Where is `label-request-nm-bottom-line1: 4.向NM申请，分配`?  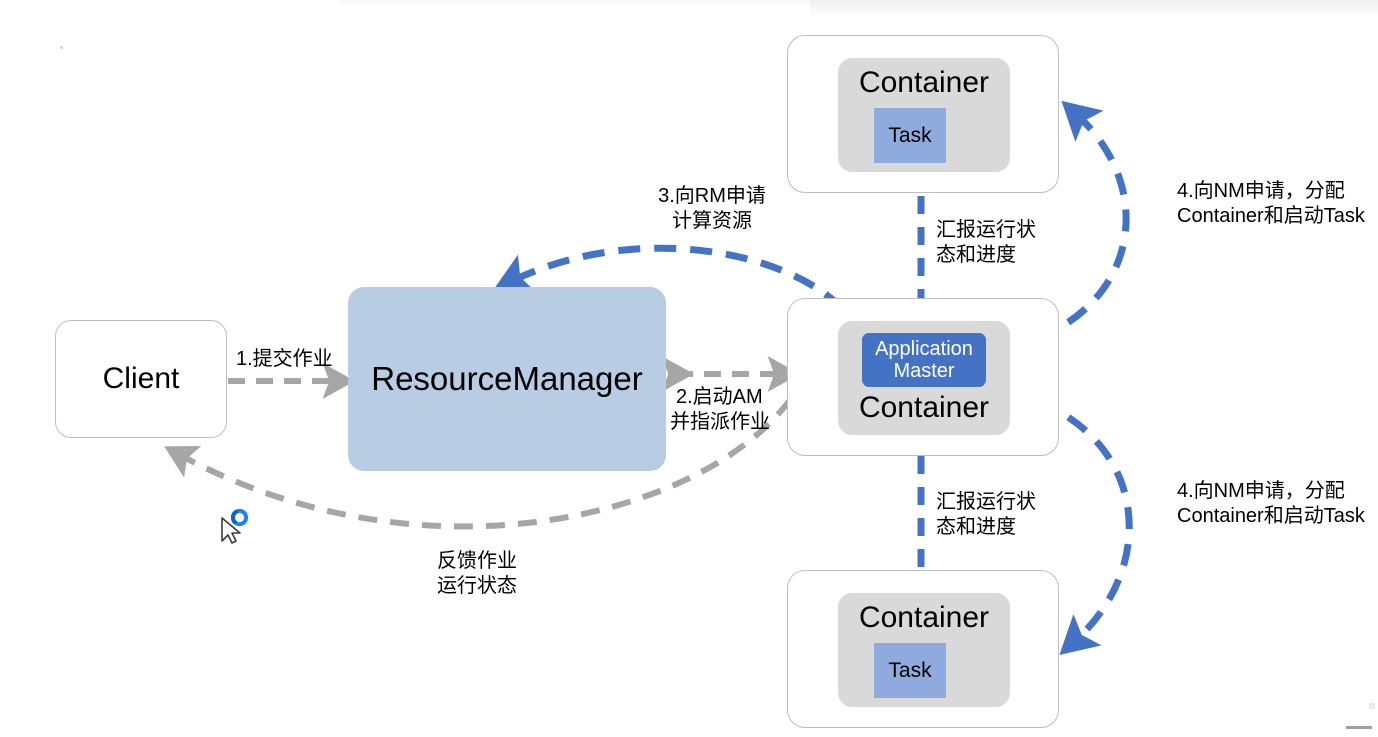 label-request-nm-bottom-line1: 4.向NM申请，分配 is located at coordinates (1261, 491).